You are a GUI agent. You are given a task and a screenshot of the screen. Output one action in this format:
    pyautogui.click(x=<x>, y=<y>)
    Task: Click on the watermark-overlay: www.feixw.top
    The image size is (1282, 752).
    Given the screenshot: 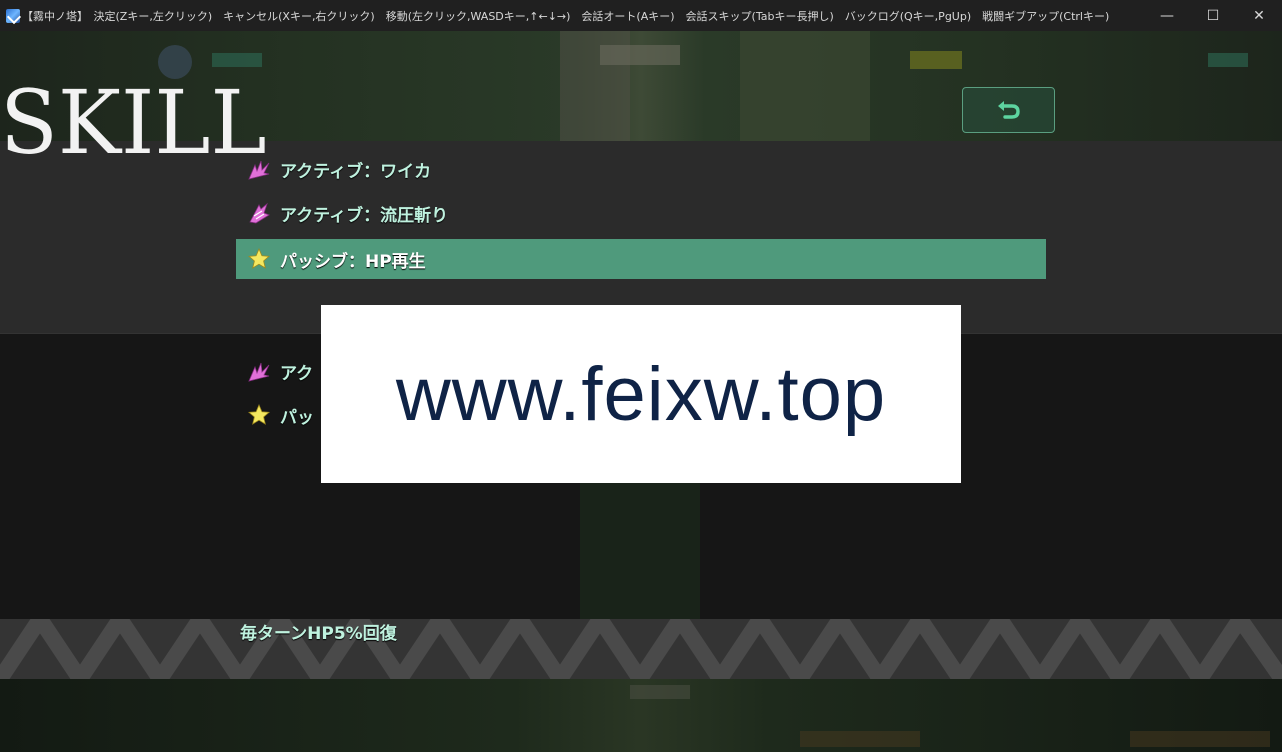 What is the action you would take?
    pyautogui.click(x=641, y=394)
    